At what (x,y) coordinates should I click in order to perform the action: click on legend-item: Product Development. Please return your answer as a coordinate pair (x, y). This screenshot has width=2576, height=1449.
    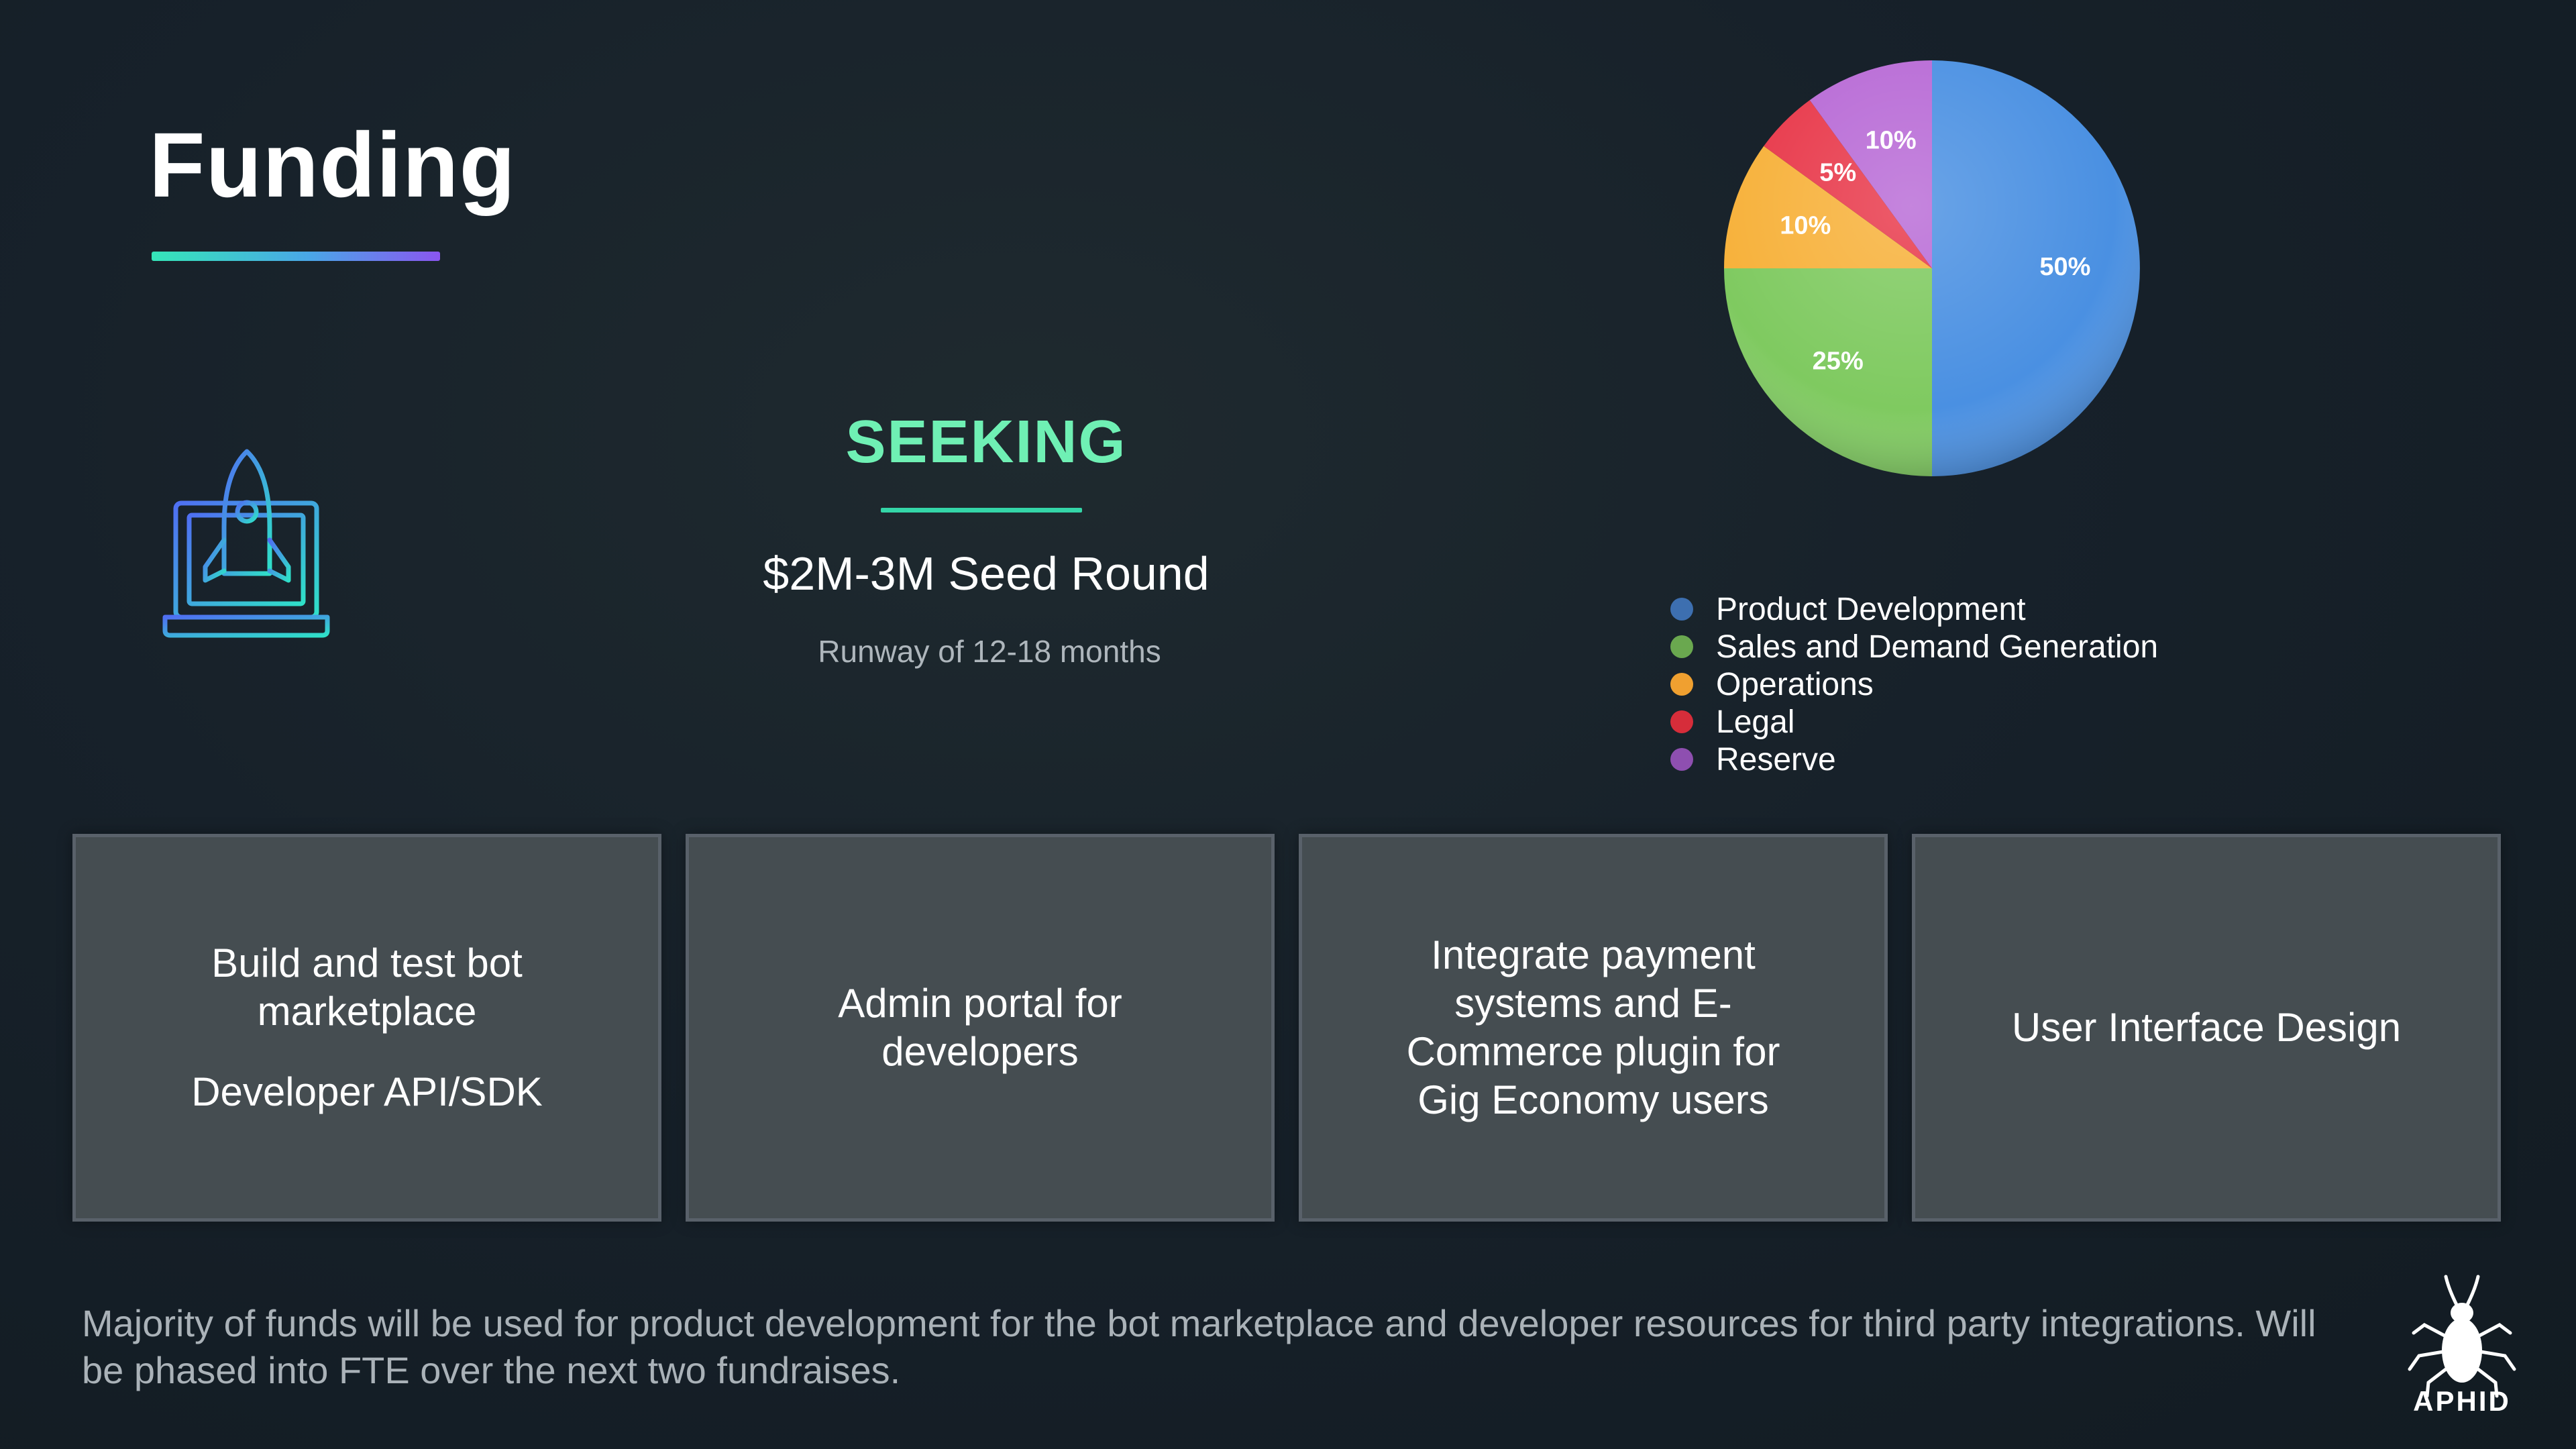
    Looking at the image, I should click on (1914, 609).